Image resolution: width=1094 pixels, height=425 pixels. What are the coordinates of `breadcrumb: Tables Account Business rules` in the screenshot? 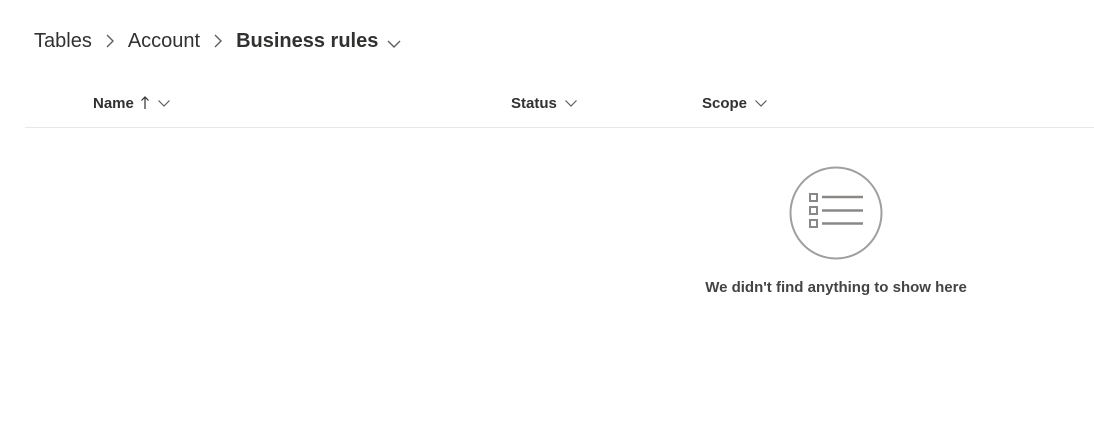 It's located at (218, 41).